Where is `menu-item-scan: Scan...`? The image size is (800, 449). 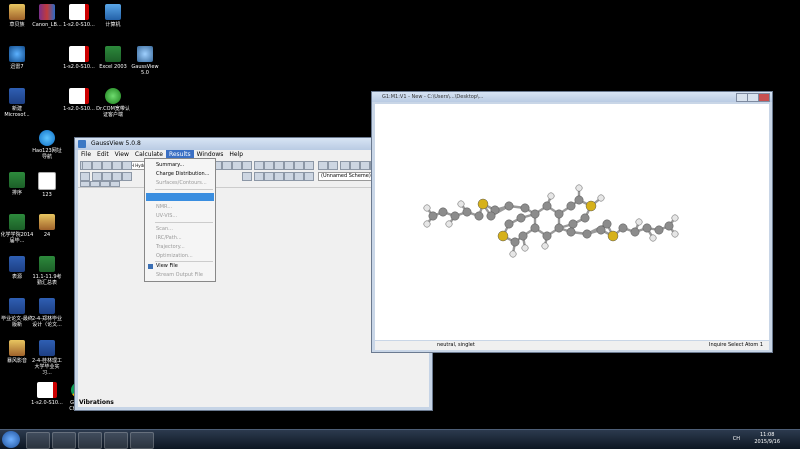
menu-item-scan: Scan... is located at coordinates (164, 229).